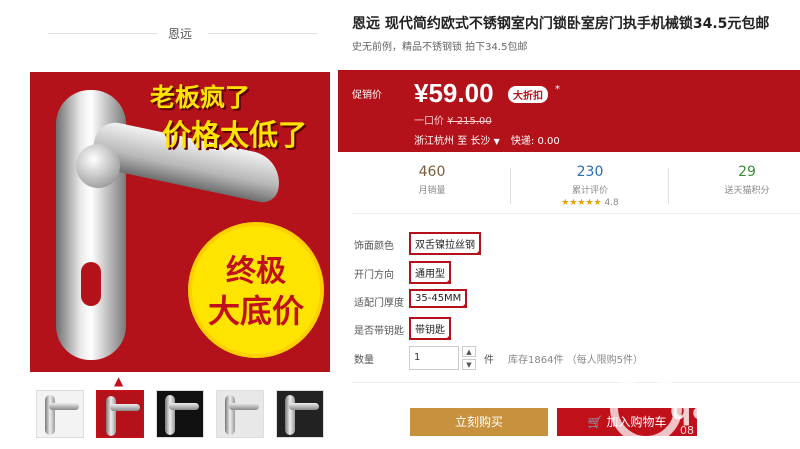 The height and width of the screenshot is (449, 800). I want to click on quantity-label: 数量, so click(364, 360).